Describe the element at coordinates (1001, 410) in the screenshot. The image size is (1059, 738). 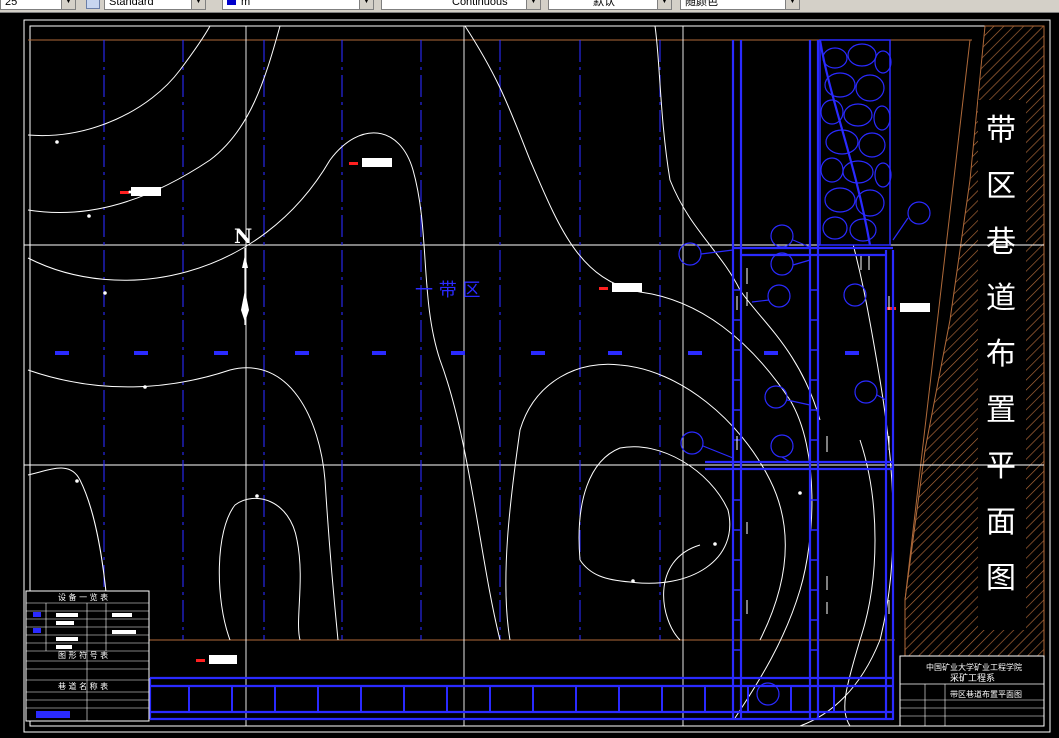
I see `title-char: 置` at that location.